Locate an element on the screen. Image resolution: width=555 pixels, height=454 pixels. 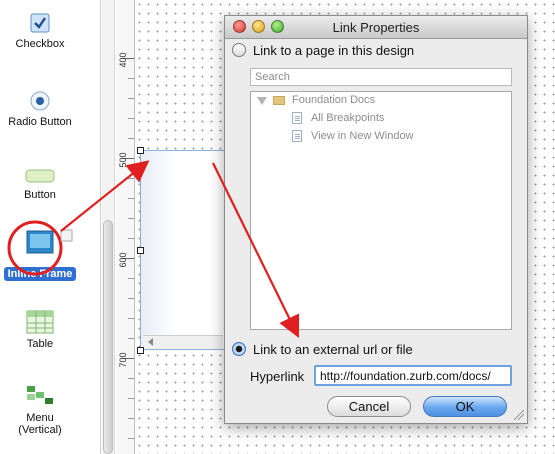
tree-item-all-breakpoints: All Breakpoints is located at coordinates (347, 118).